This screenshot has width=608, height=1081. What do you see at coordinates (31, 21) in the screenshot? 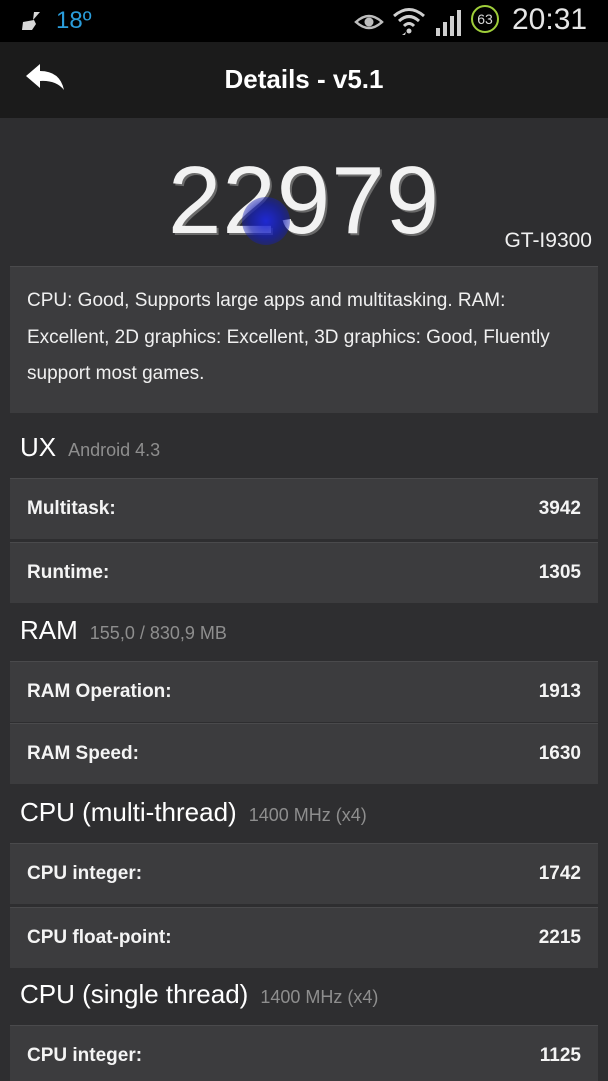
I see `broom-icon` at bounding box center [31, 21].